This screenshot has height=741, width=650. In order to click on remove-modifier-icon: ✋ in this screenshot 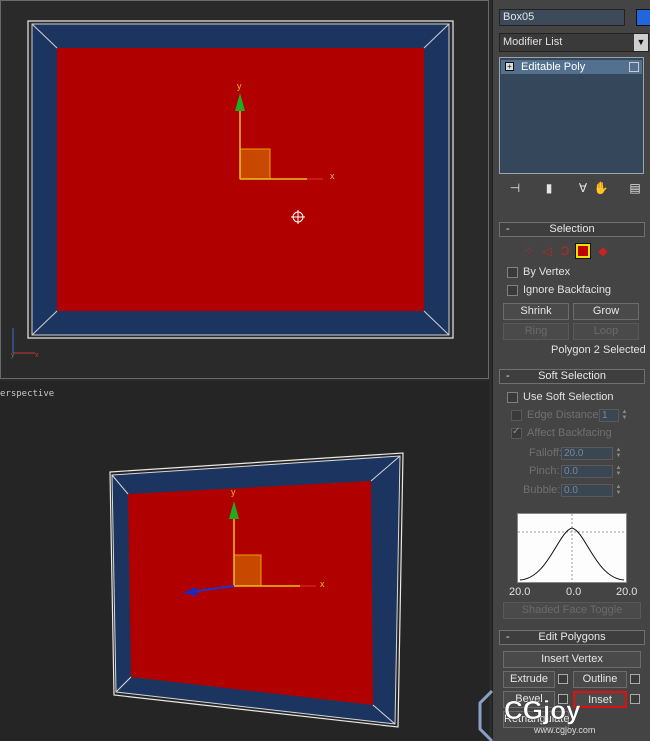, I will do `click(601, 188)`.